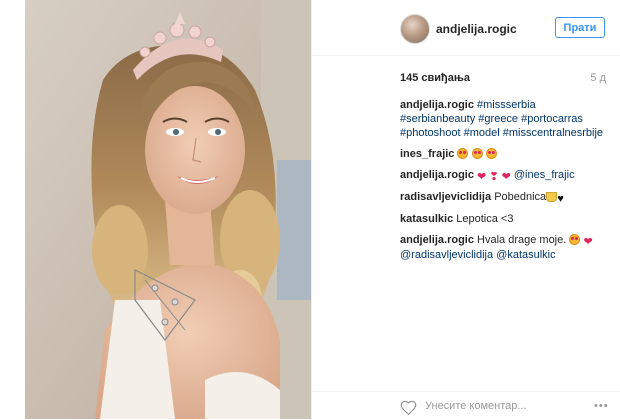  What do you see at coordinates (552, 119) in the screenshot?
I see `hashtag-link: #portocarras` at bounding box center [552, 119].